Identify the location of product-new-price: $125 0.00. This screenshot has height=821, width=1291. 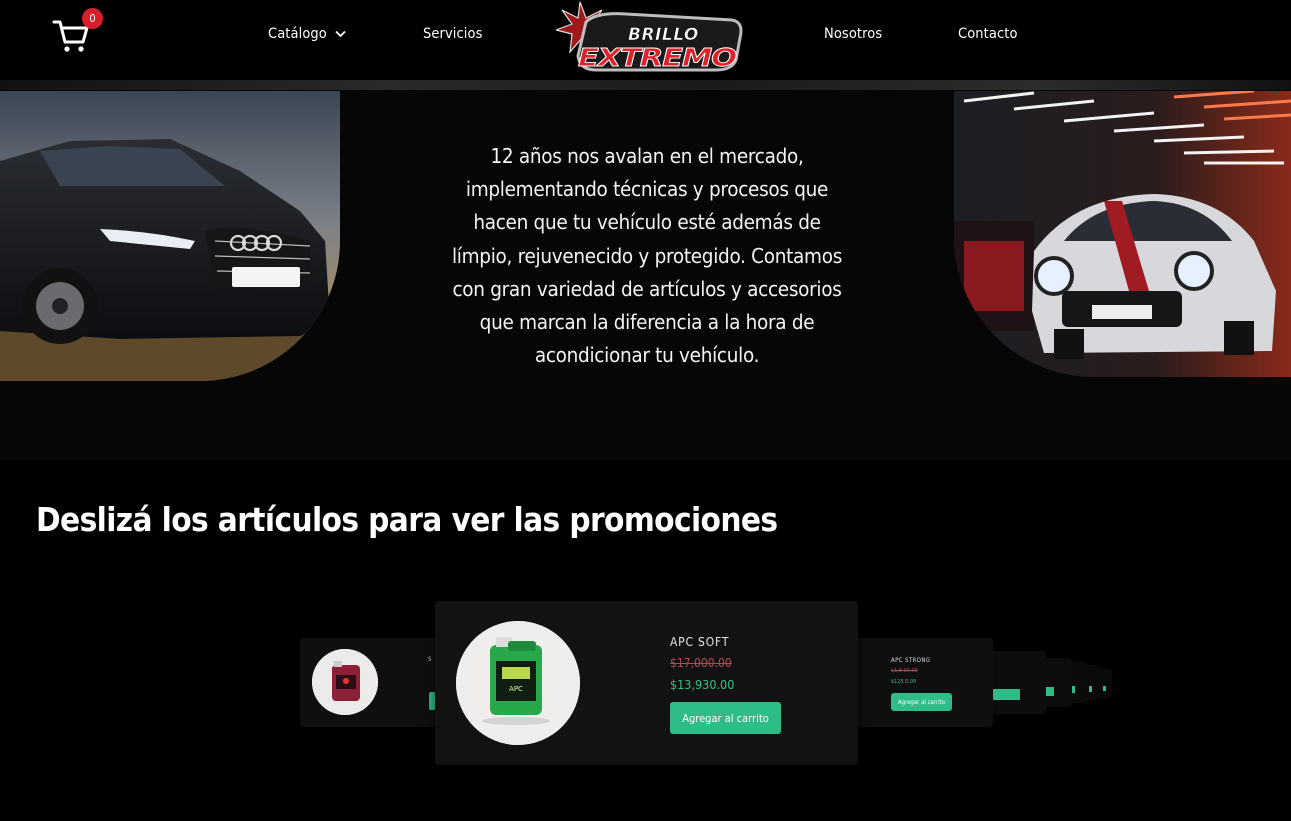
(904, 682).